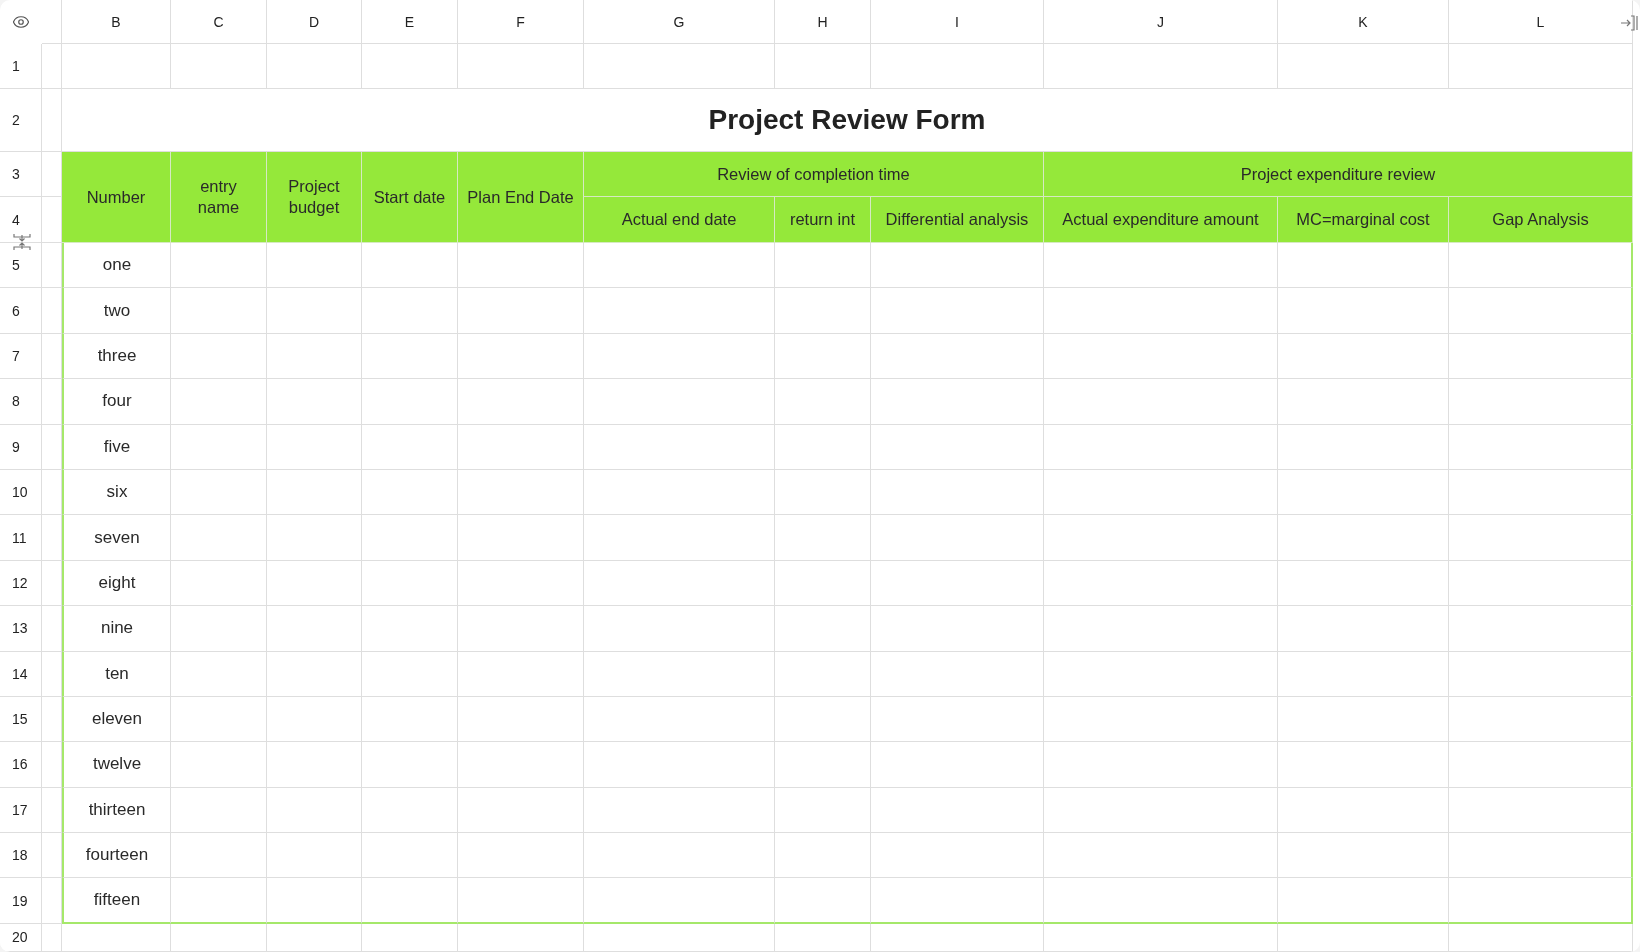  I want to click on column-resize-icon, so click(1629, 23).